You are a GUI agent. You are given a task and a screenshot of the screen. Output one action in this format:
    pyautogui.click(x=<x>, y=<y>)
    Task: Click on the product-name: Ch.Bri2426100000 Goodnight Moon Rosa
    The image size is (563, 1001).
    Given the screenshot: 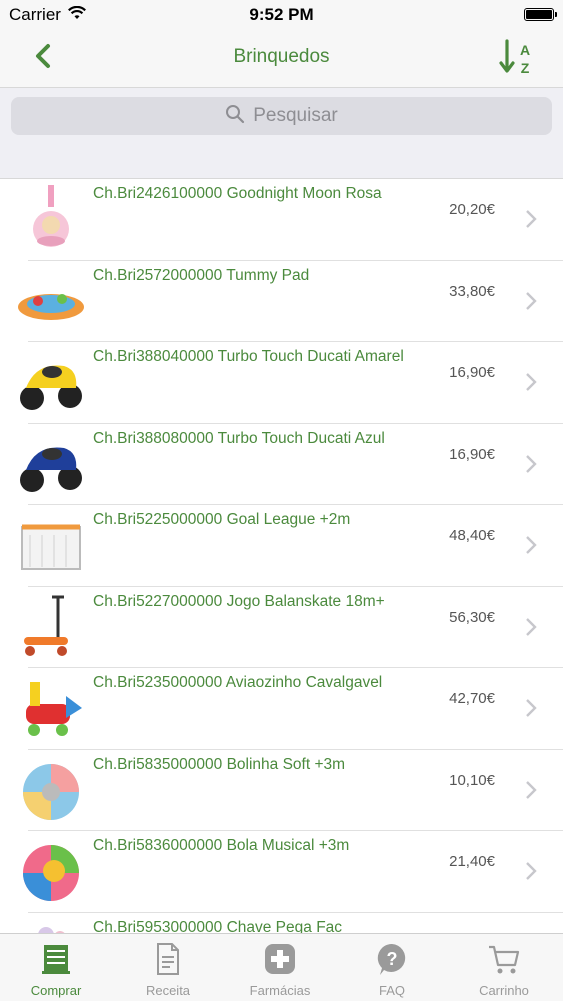 What is the action you would take?
    pyautogui.click(x=237, y=193)
    